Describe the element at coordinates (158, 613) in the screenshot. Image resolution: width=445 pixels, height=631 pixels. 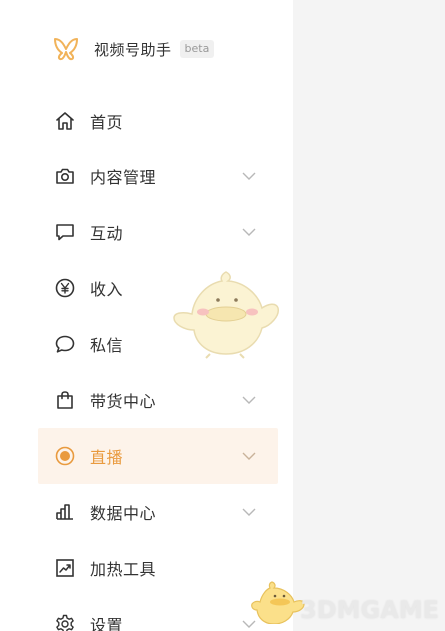
I see `sidebar-item-settings: 设置` at that location.